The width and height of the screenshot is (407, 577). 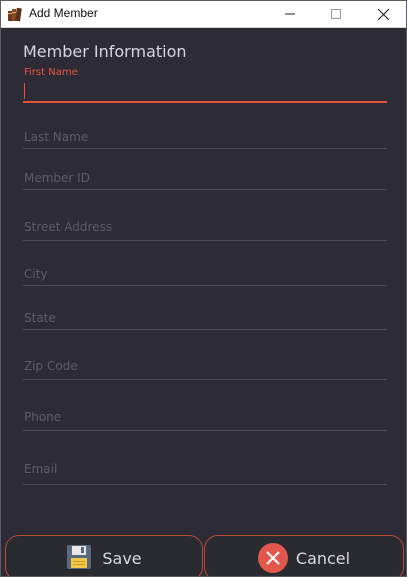 I want to click on phone-label: Phone, so click(x=43, y=417).